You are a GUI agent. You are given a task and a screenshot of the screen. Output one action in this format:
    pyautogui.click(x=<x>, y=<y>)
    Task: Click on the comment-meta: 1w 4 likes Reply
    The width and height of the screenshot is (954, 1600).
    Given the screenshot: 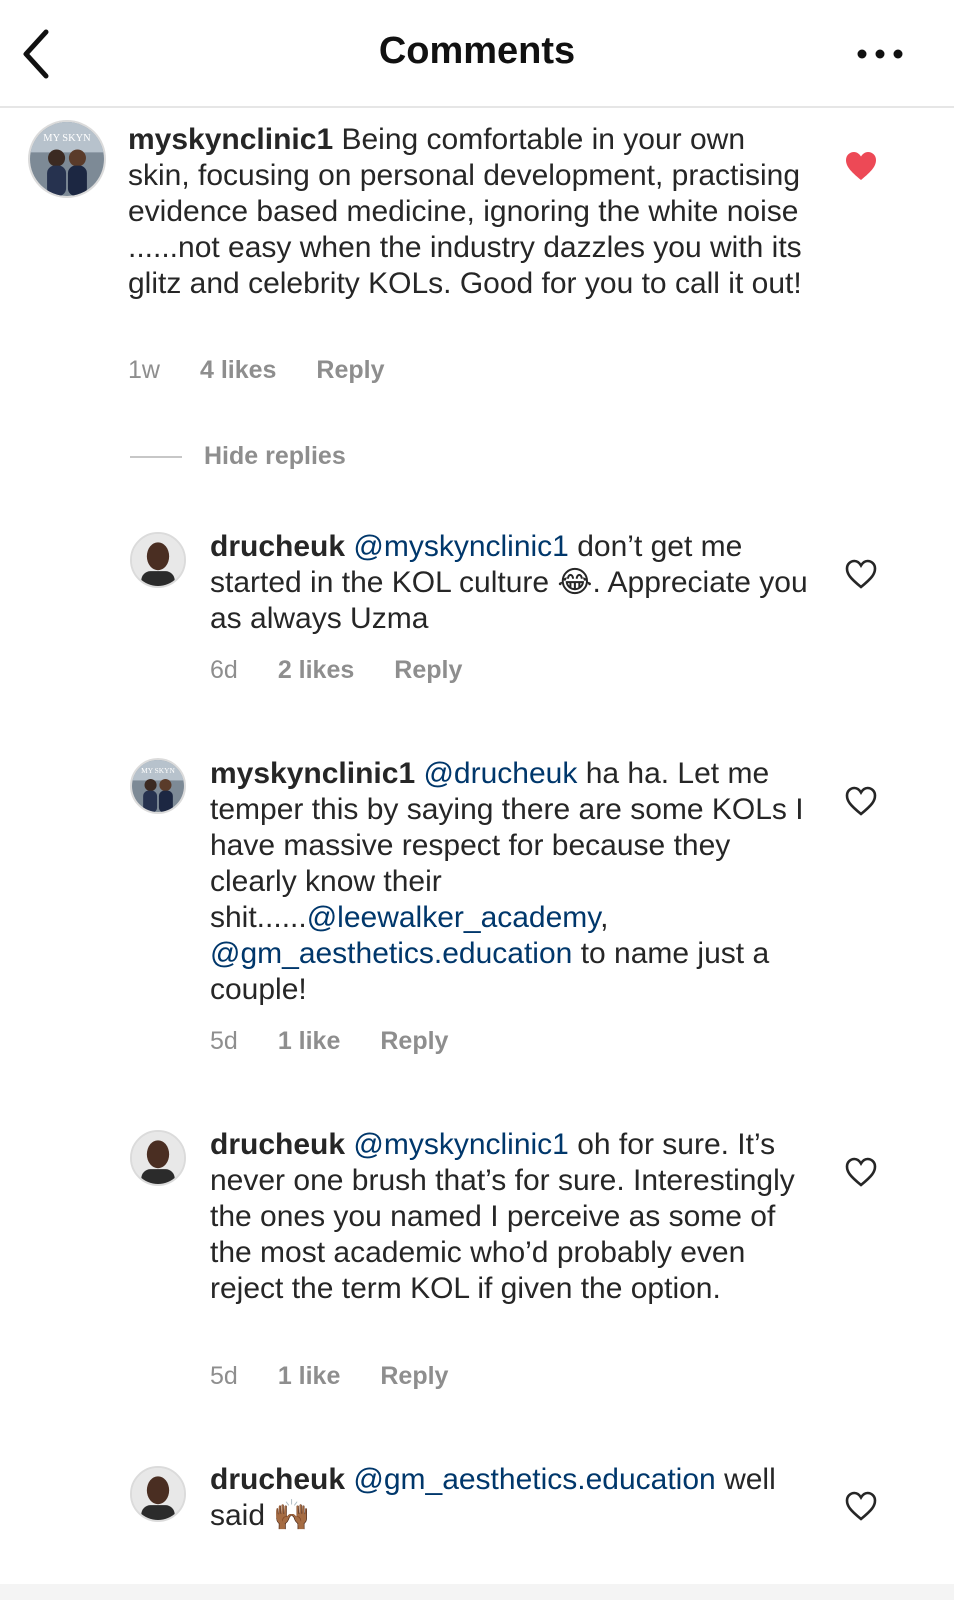 What is the action you would take?
    pyautogui.click(x=256, y=370)
    